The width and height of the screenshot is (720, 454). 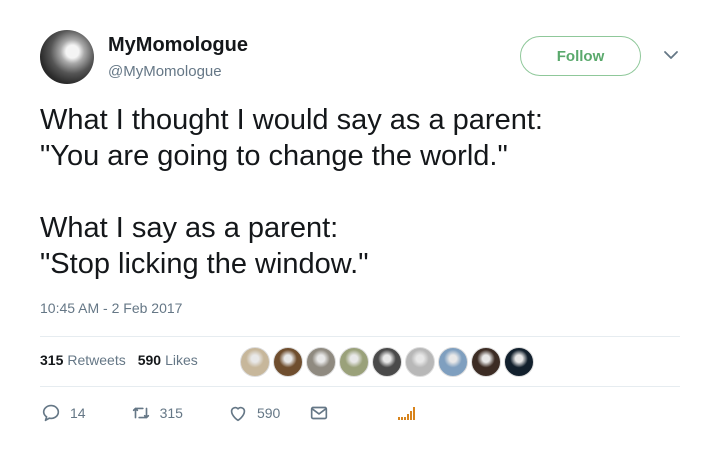 I want to click on retweet-count: 315, so click(x=171, y=413).